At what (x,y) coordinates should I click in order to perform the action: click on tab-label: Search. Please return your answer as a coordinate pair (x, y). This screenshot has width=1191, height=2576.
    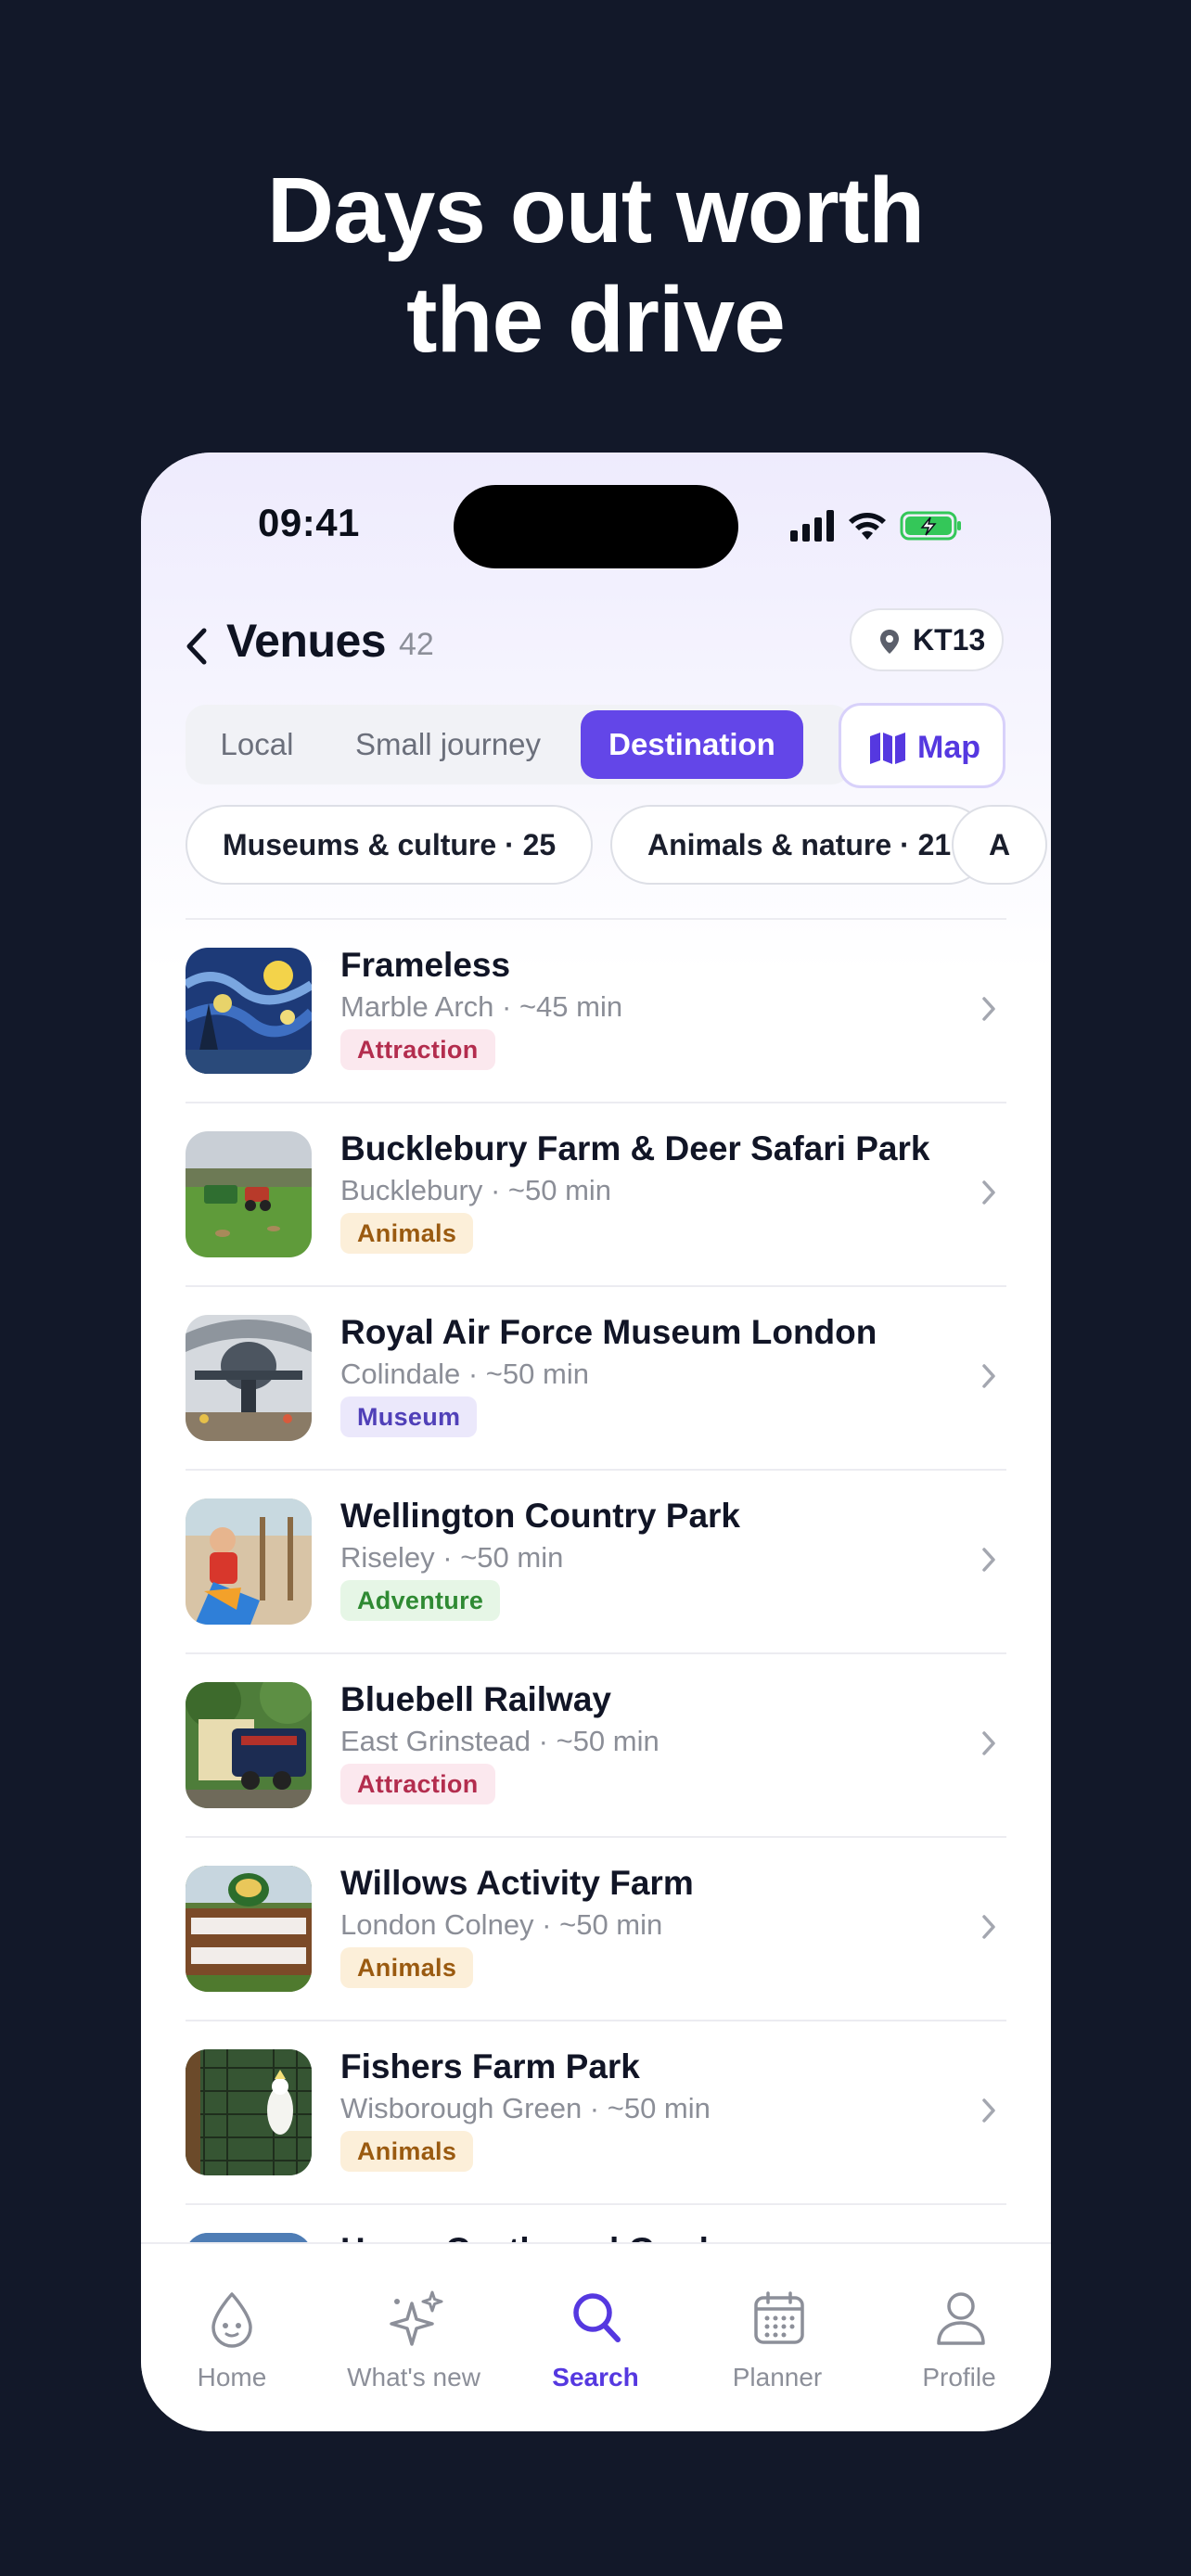
    Looking at the image, I should click on (595, 2377).